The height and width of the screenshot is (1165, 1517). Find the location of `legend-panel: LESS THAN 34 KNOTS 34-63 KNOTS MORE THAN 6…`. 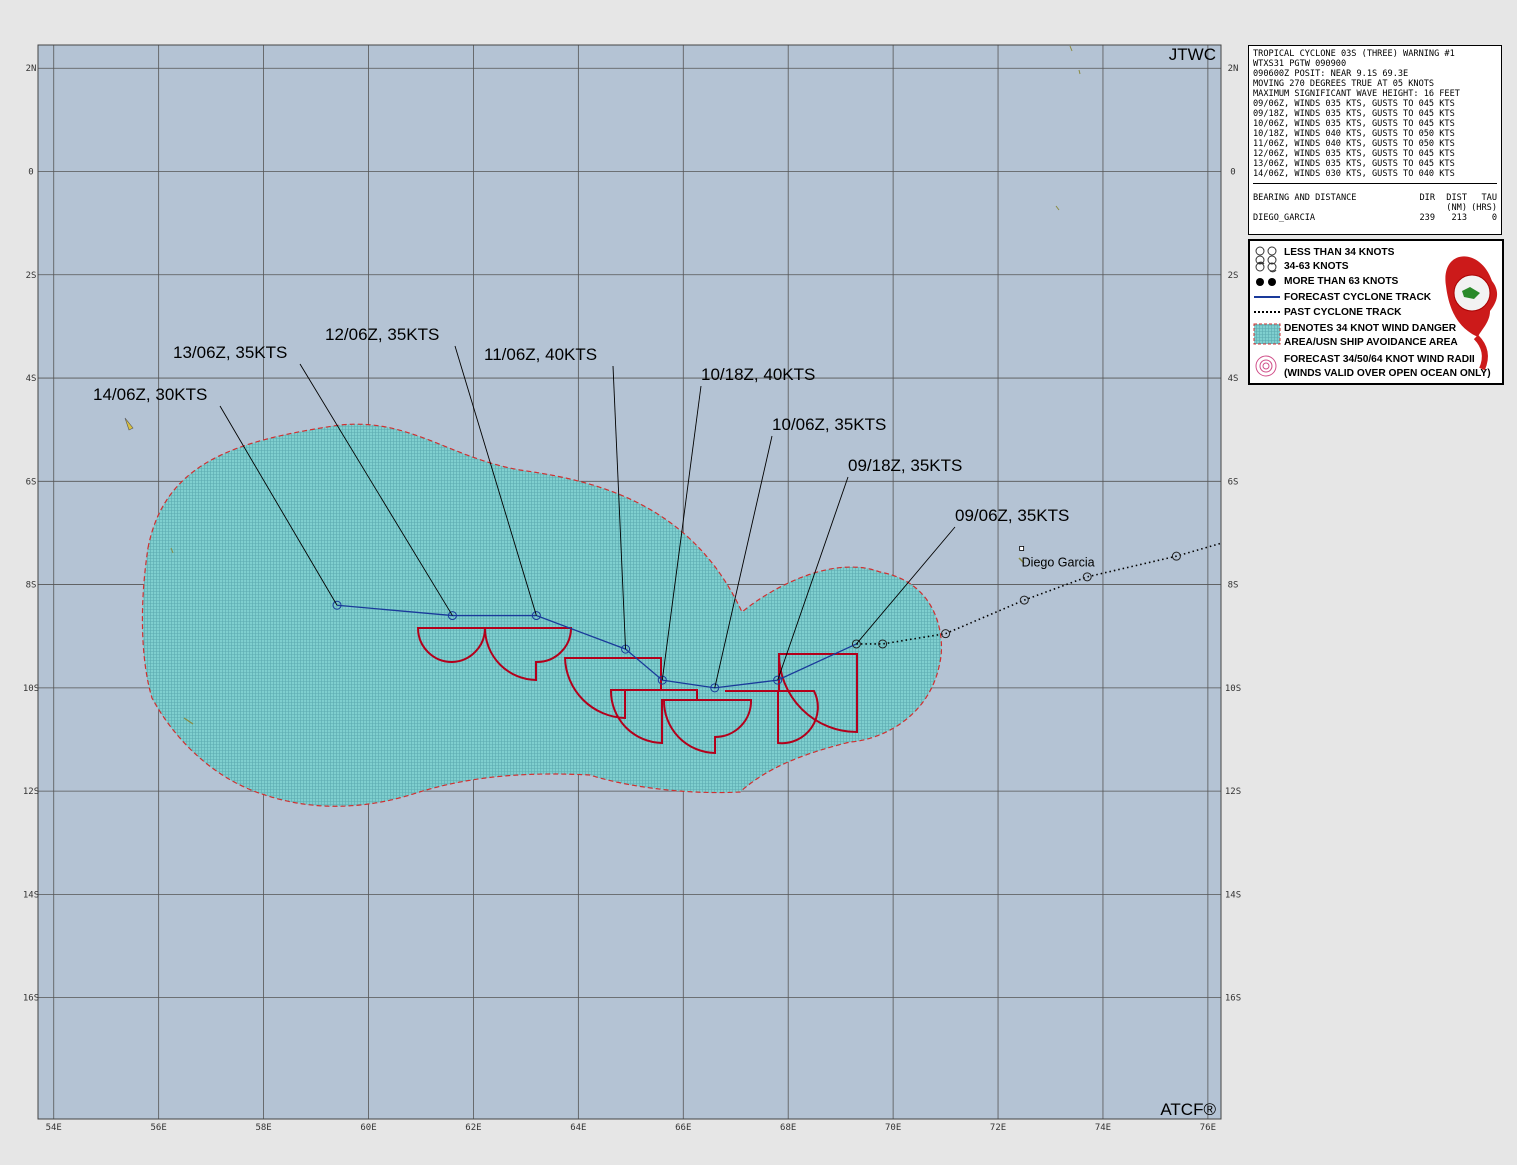

legend-panel: LESS THAN 34 KNOTS 34-63 KNOTS MORE THAN 6… is located at coordinates (1376, 312).